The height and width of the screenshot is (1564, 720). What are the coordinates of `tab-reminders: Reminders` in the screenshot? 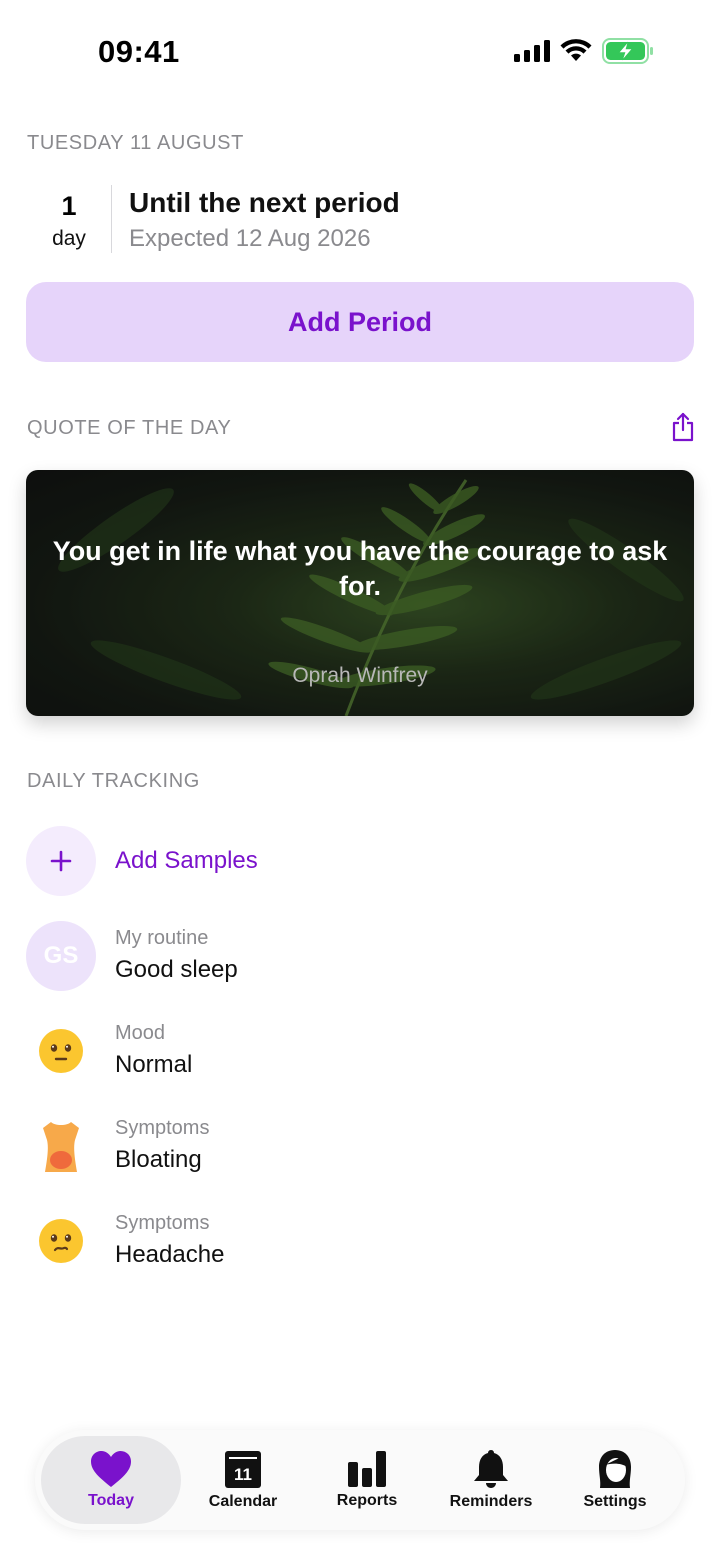 It's located at (491, 1480).